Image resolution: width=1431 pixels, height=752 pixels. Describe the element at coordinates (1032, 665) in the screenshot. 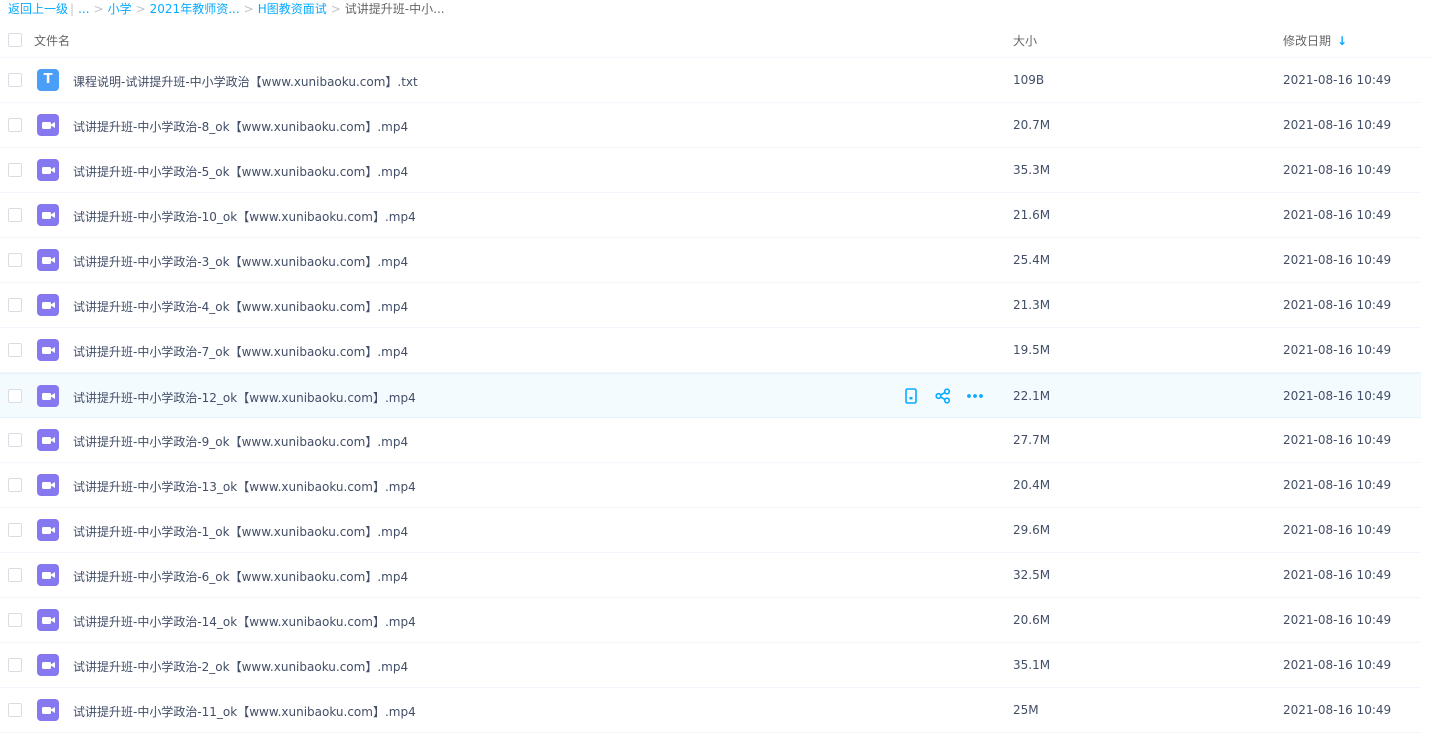

I see `file-size: 35.1M` at that location.